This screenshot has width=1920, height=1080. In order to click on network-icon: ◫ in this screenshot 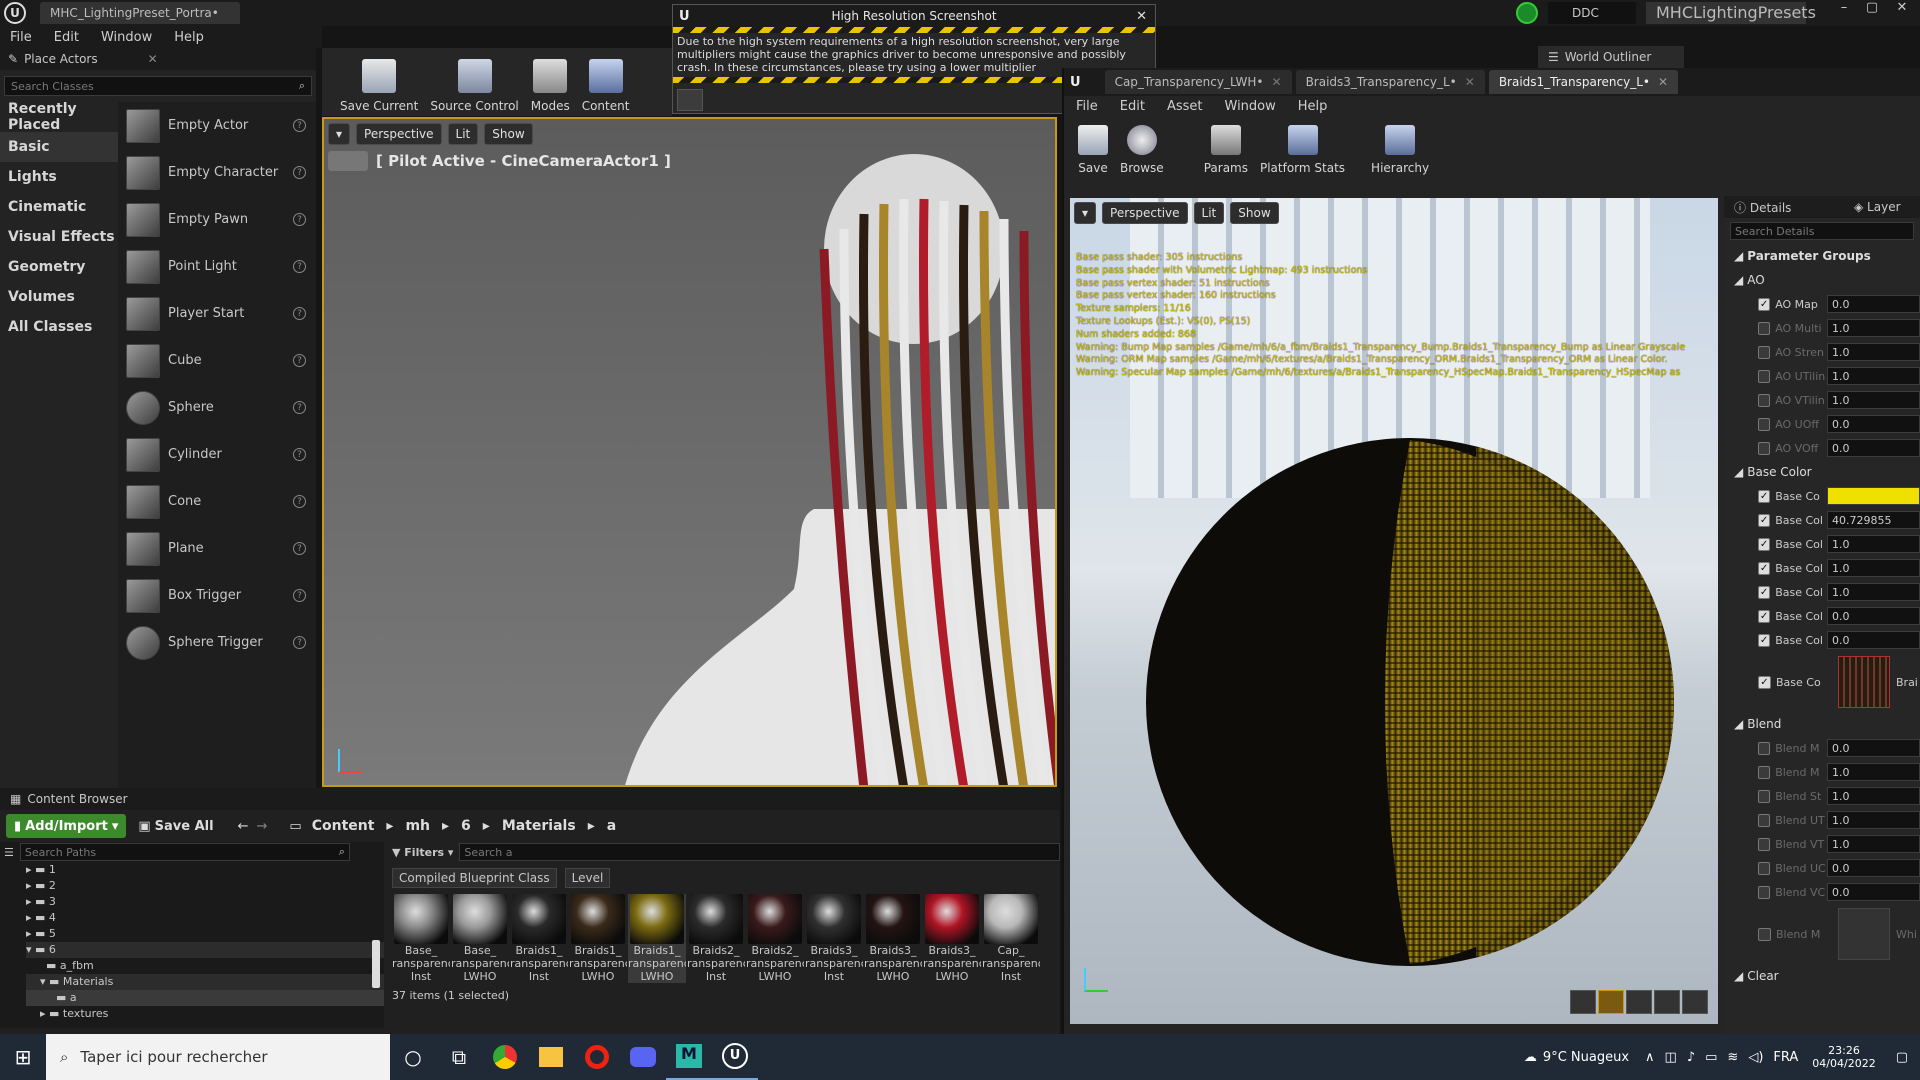, I will do `click(1671, 1057)`.